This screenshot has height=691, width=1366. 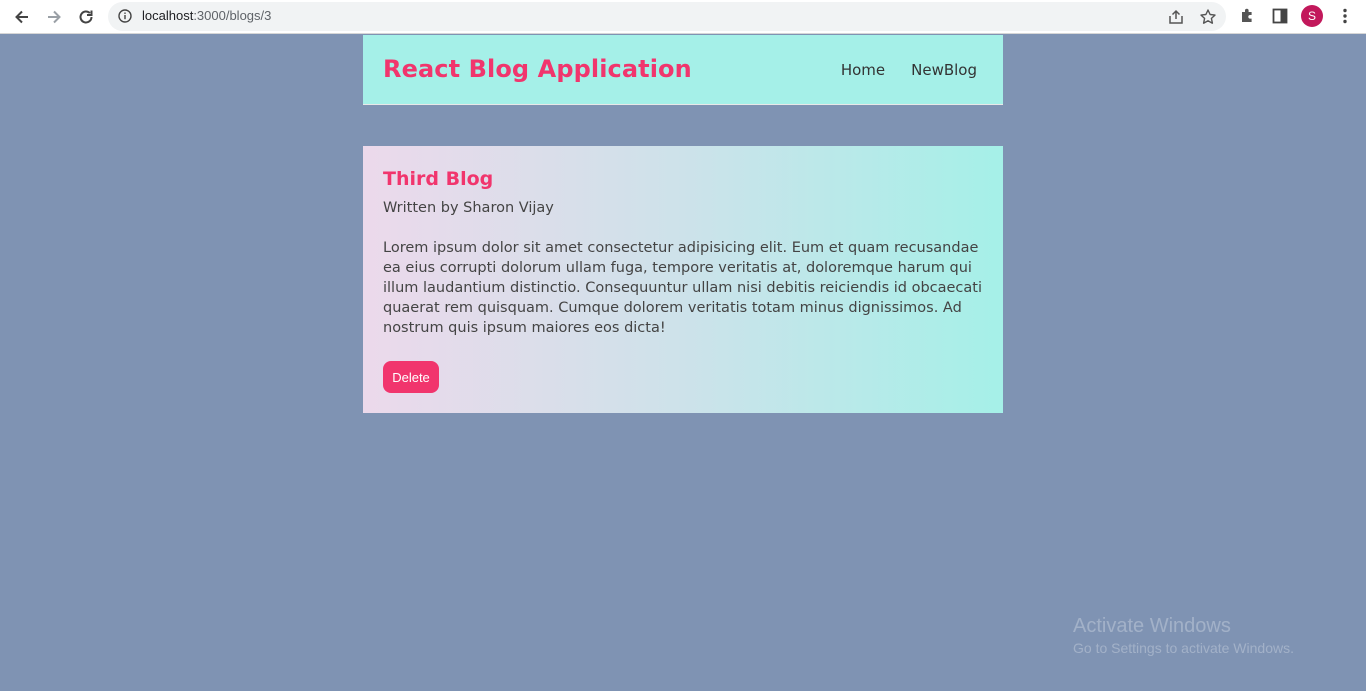 I want to click on address-bar: localhost:3000/blogs/3, so click(x=667, y=16).